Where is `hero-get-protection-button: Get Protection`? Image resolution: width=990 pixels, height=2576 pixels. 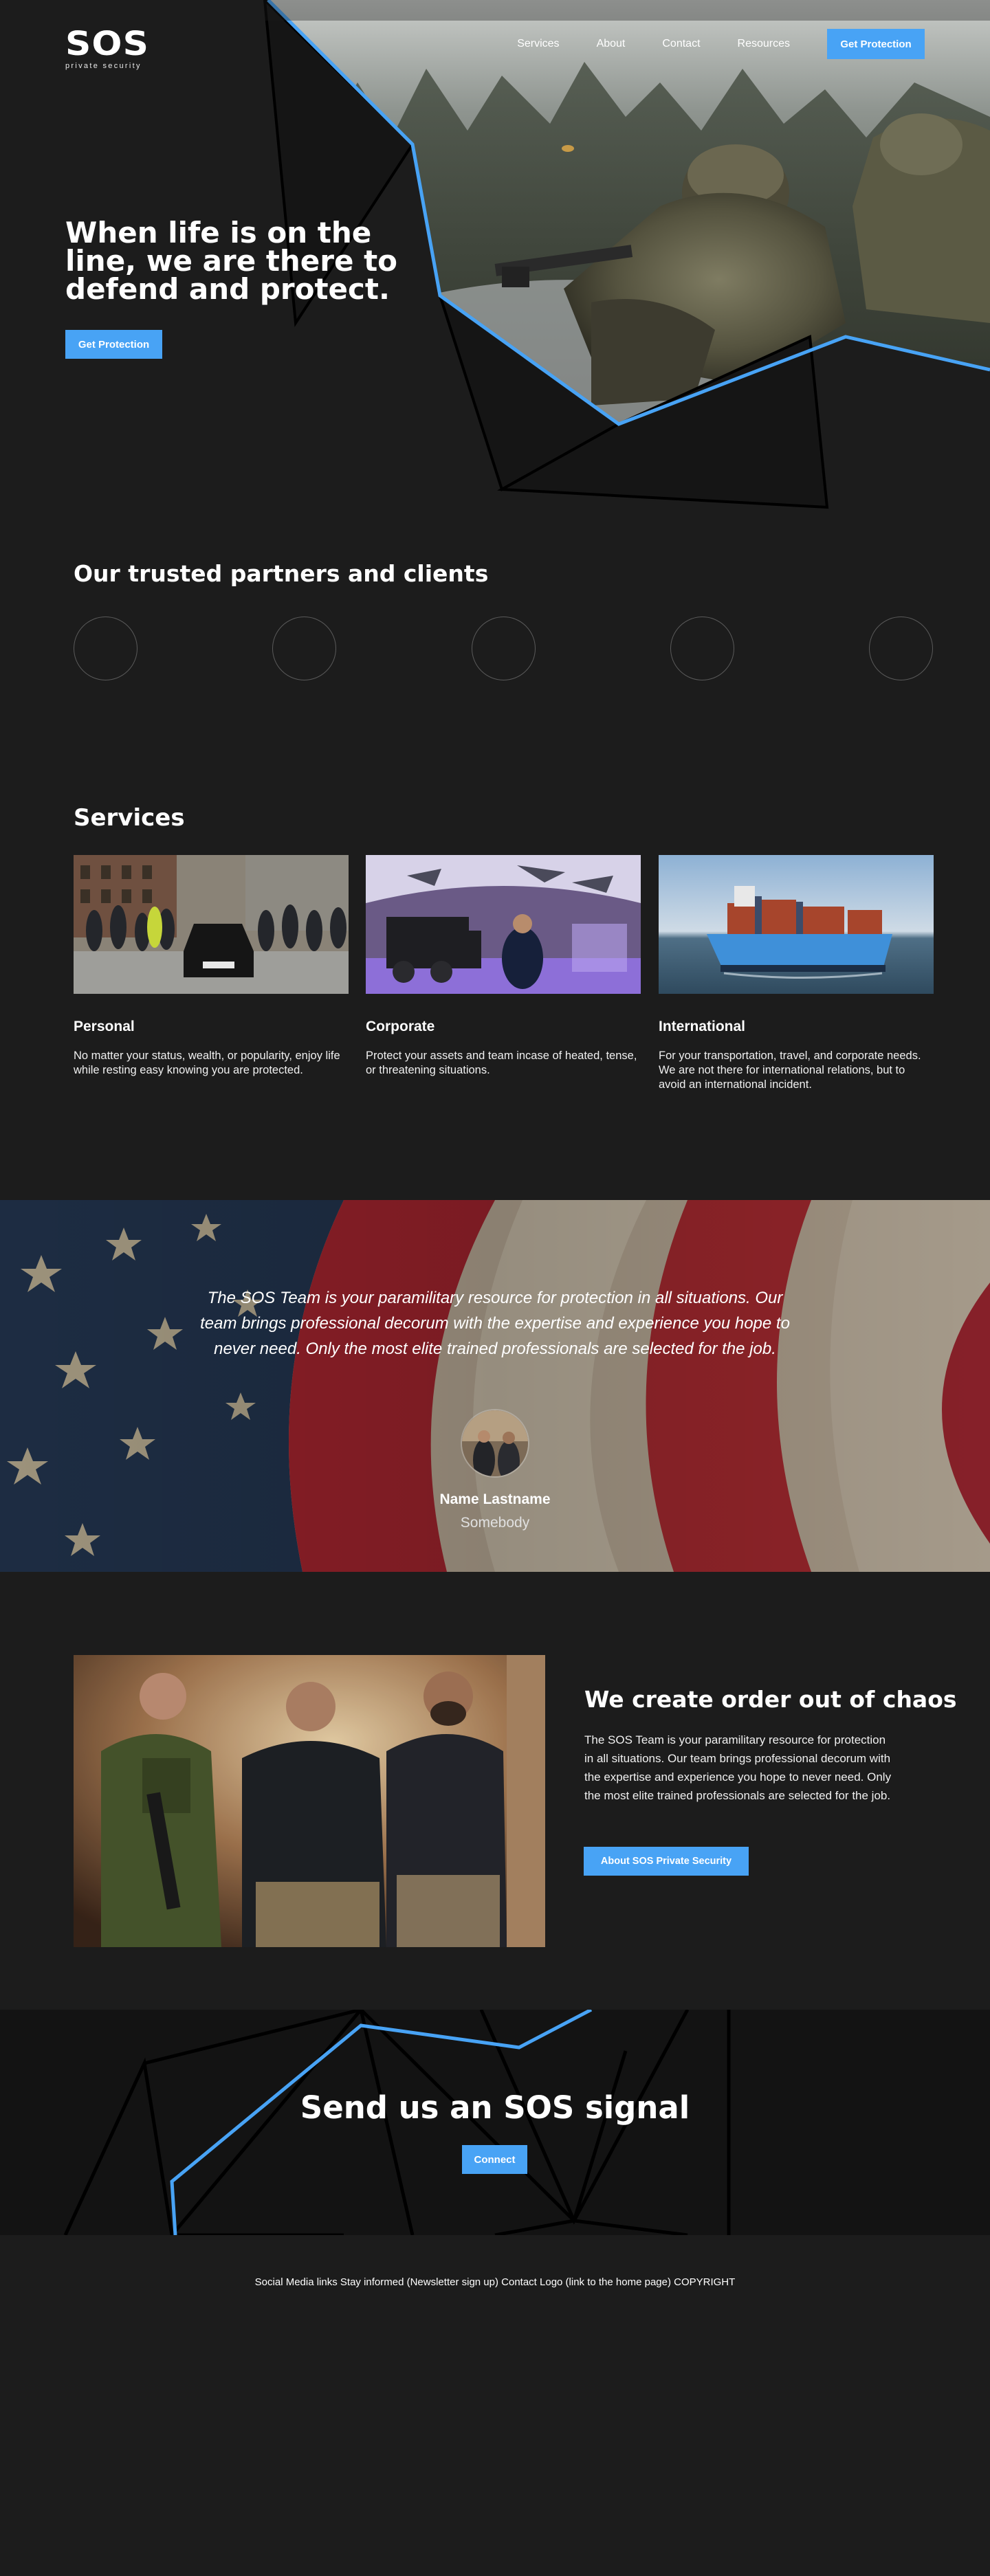
hero-get-protection-button: Get Protection is located at coordinates (113, 344).